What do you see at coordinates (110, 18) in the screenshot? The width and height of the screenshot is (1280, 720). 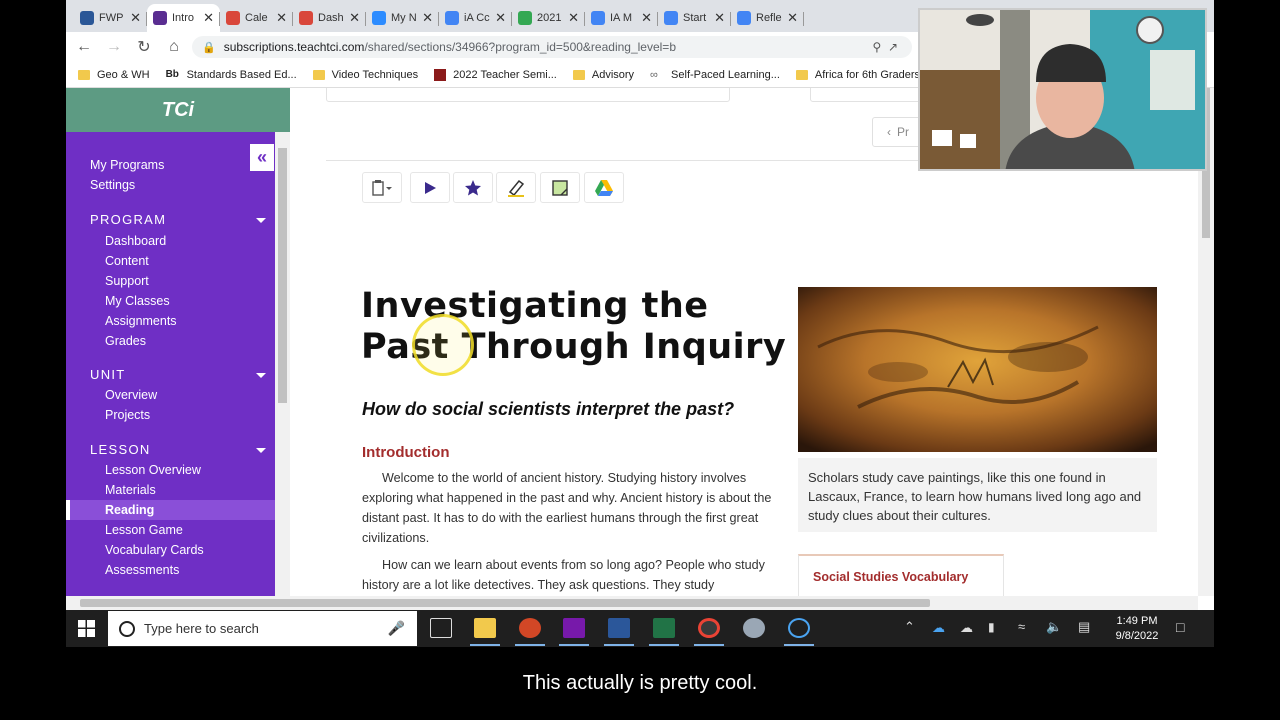 I see `browser-tab: FWP ✕` at bounding box center [110, 18].